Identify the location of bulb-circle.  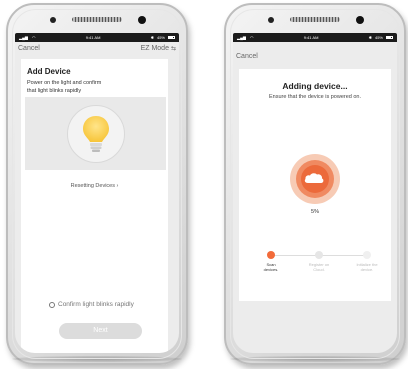
(95, 133).